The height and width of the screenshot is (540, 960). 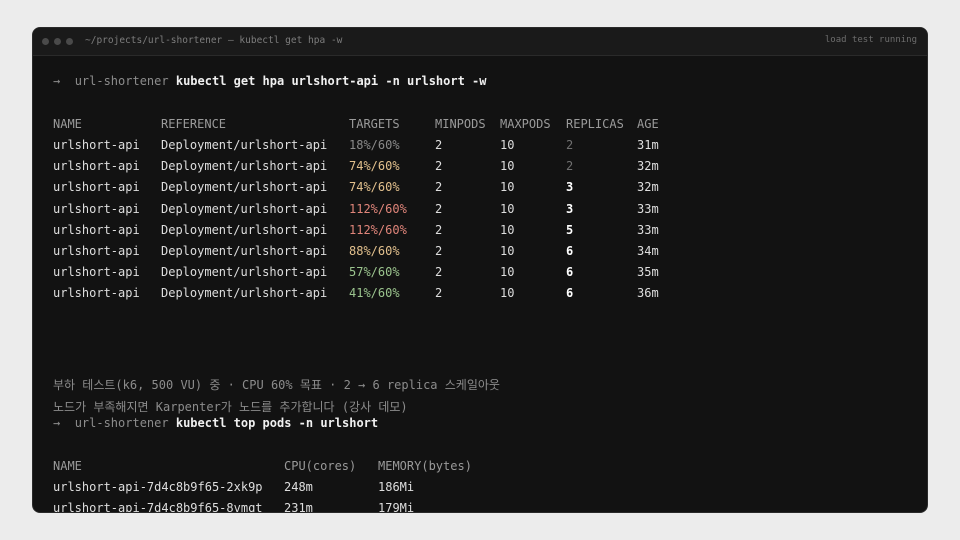 What do you see at coordinates (45, 41) in the screenshot?
I see `close-window-button` at bounding box center [45, 41].